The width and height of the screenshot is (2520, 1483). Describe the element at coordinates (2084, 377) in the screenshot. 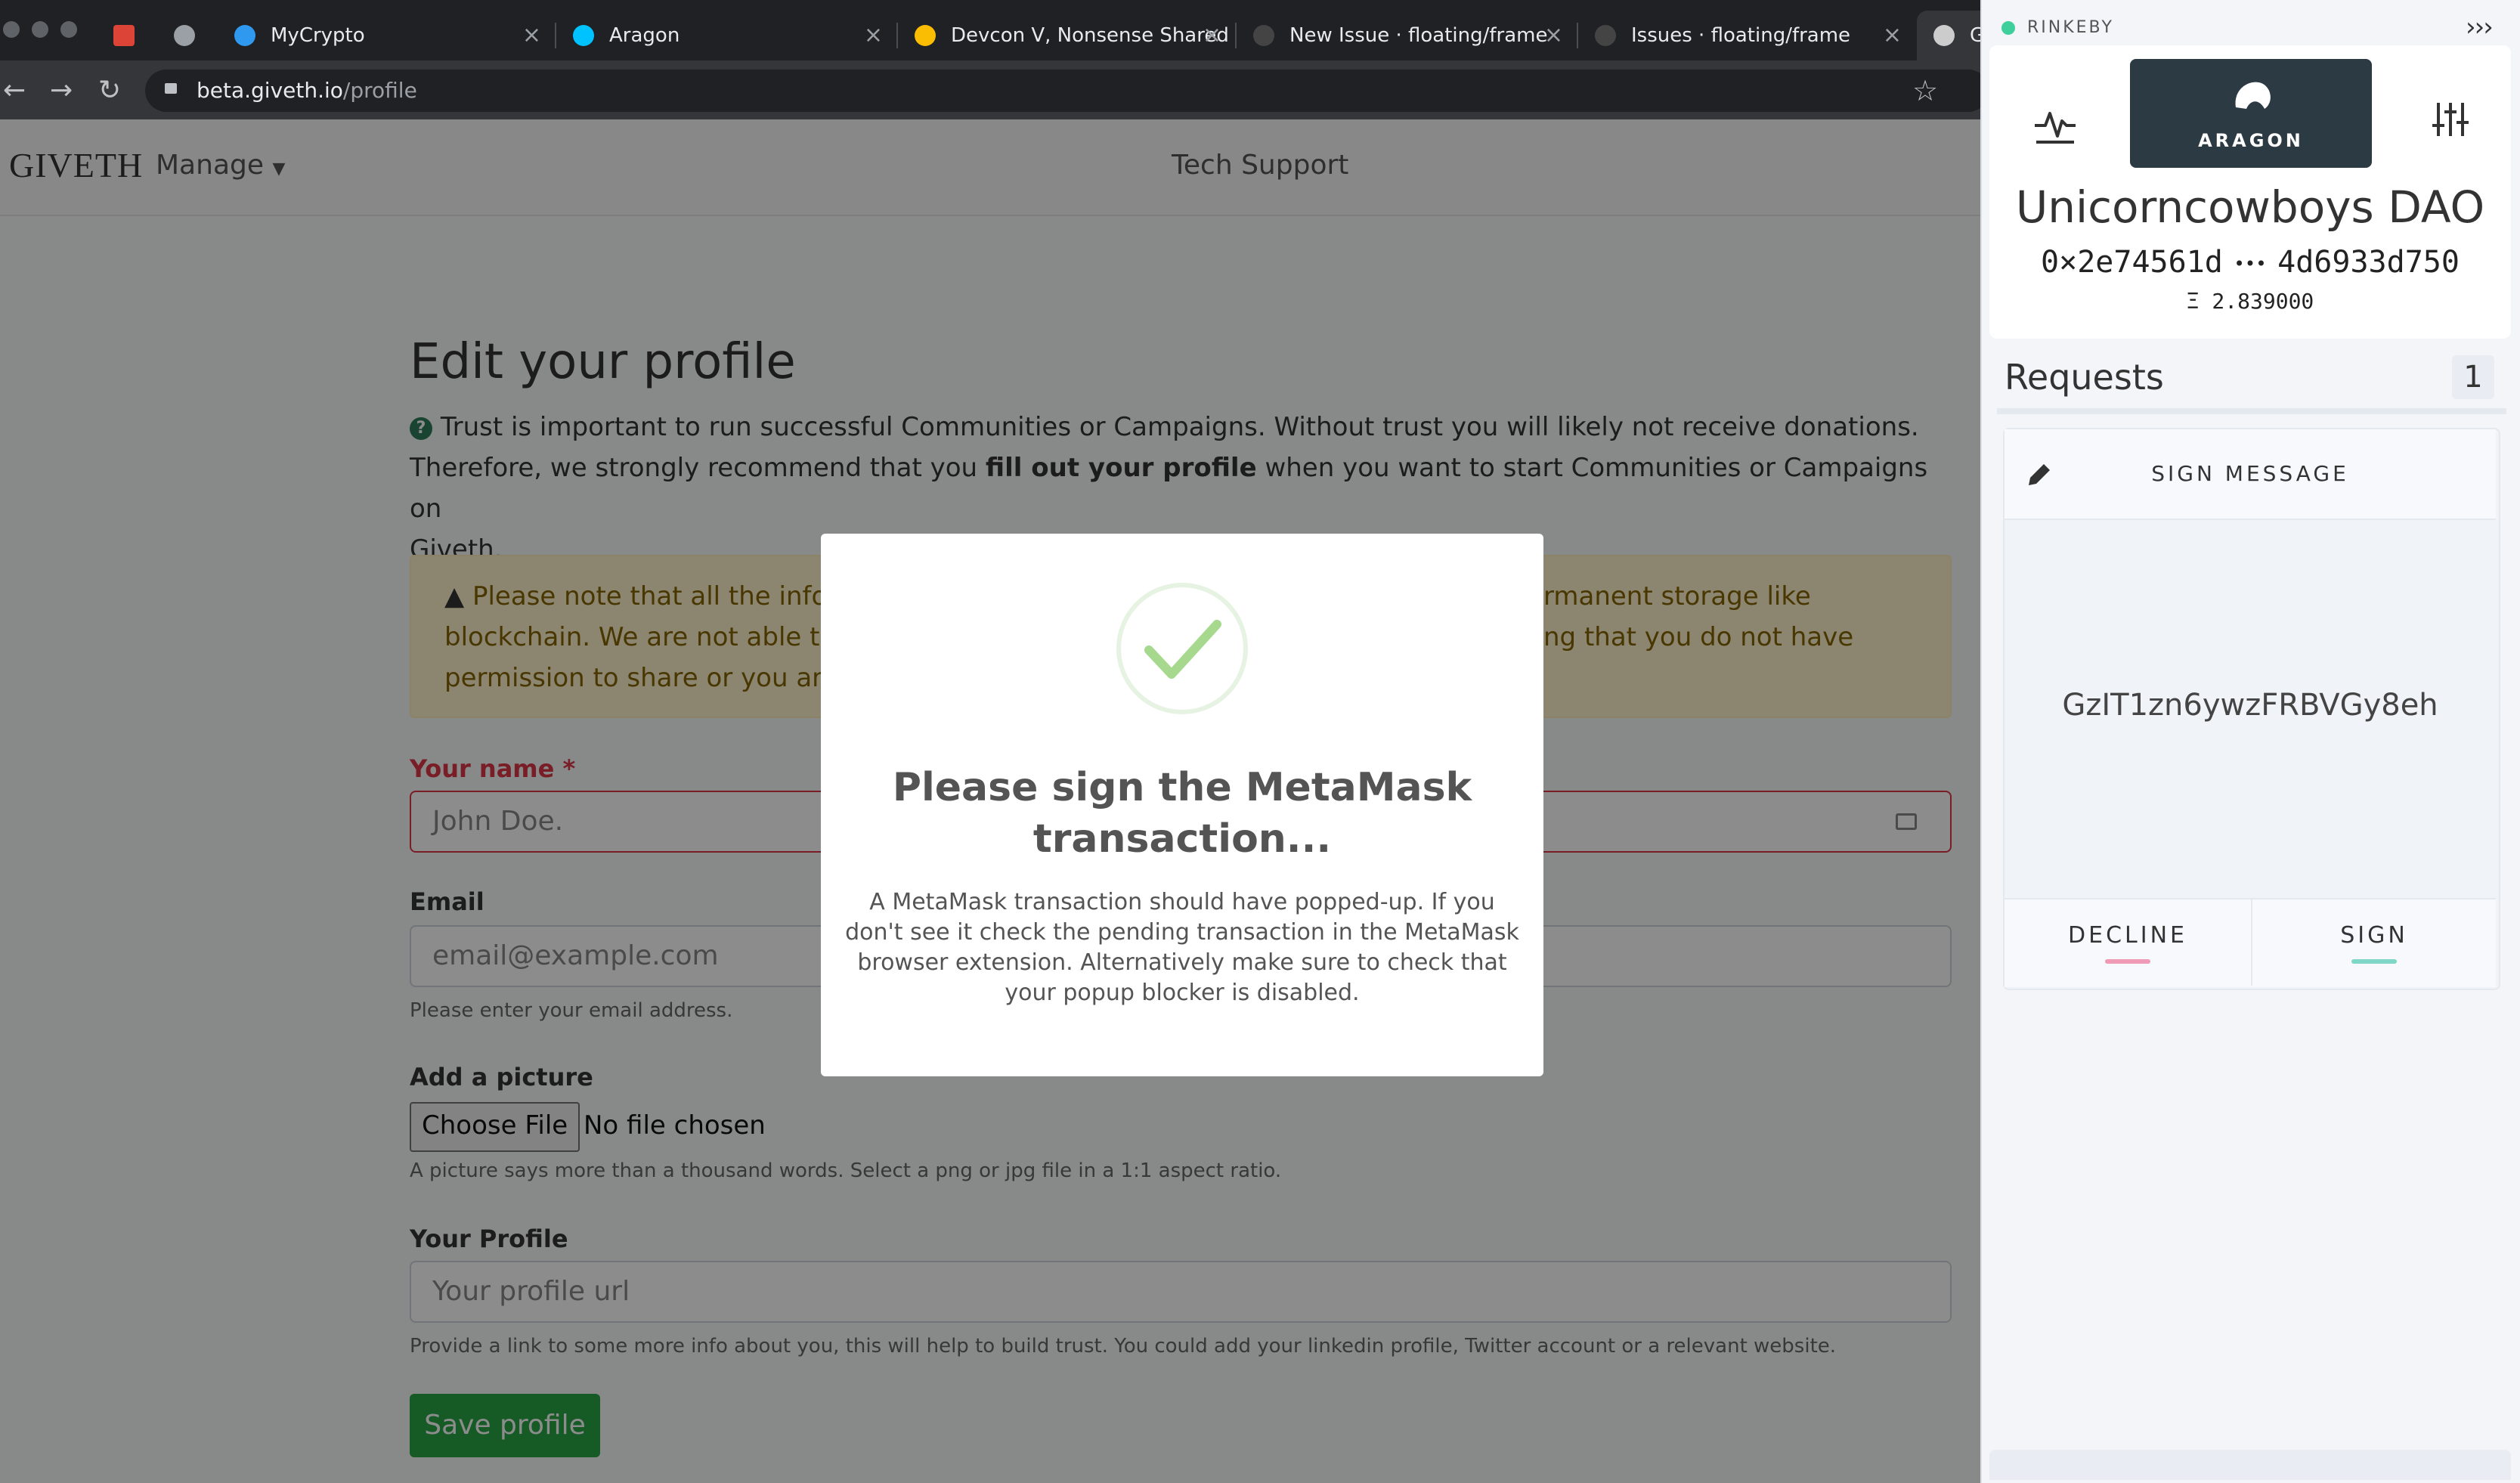

I see `requests-heading: Requests` at that location.